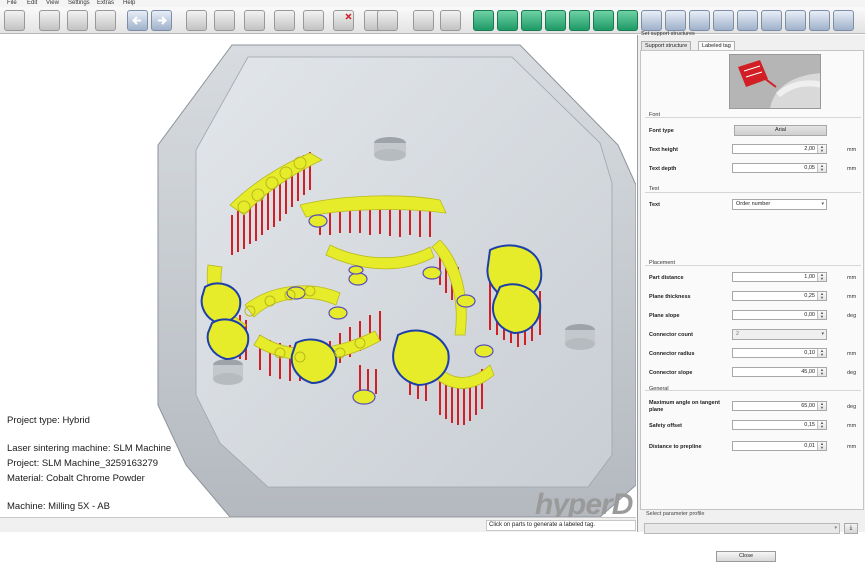 The height and width of the screenshot is (562, 865). I want to click on part-distance-input: 1,00 ▲ ▼, so click(779, 277).